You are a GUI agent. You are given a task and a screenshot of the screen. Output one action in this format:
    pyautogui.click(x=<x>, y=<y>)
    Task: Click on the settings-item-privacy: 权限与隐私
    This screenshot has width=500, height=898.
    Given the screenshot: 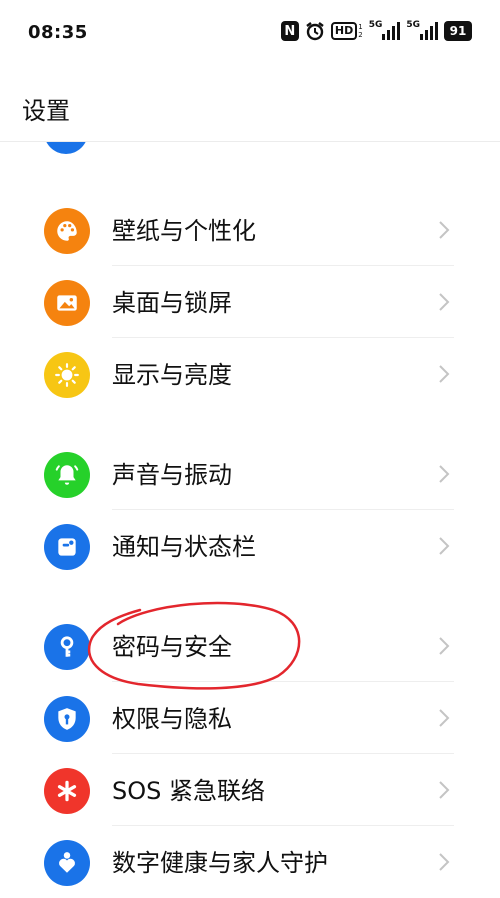 What is the action you would take?
    pyautogui.click(x=250, y=718)
    